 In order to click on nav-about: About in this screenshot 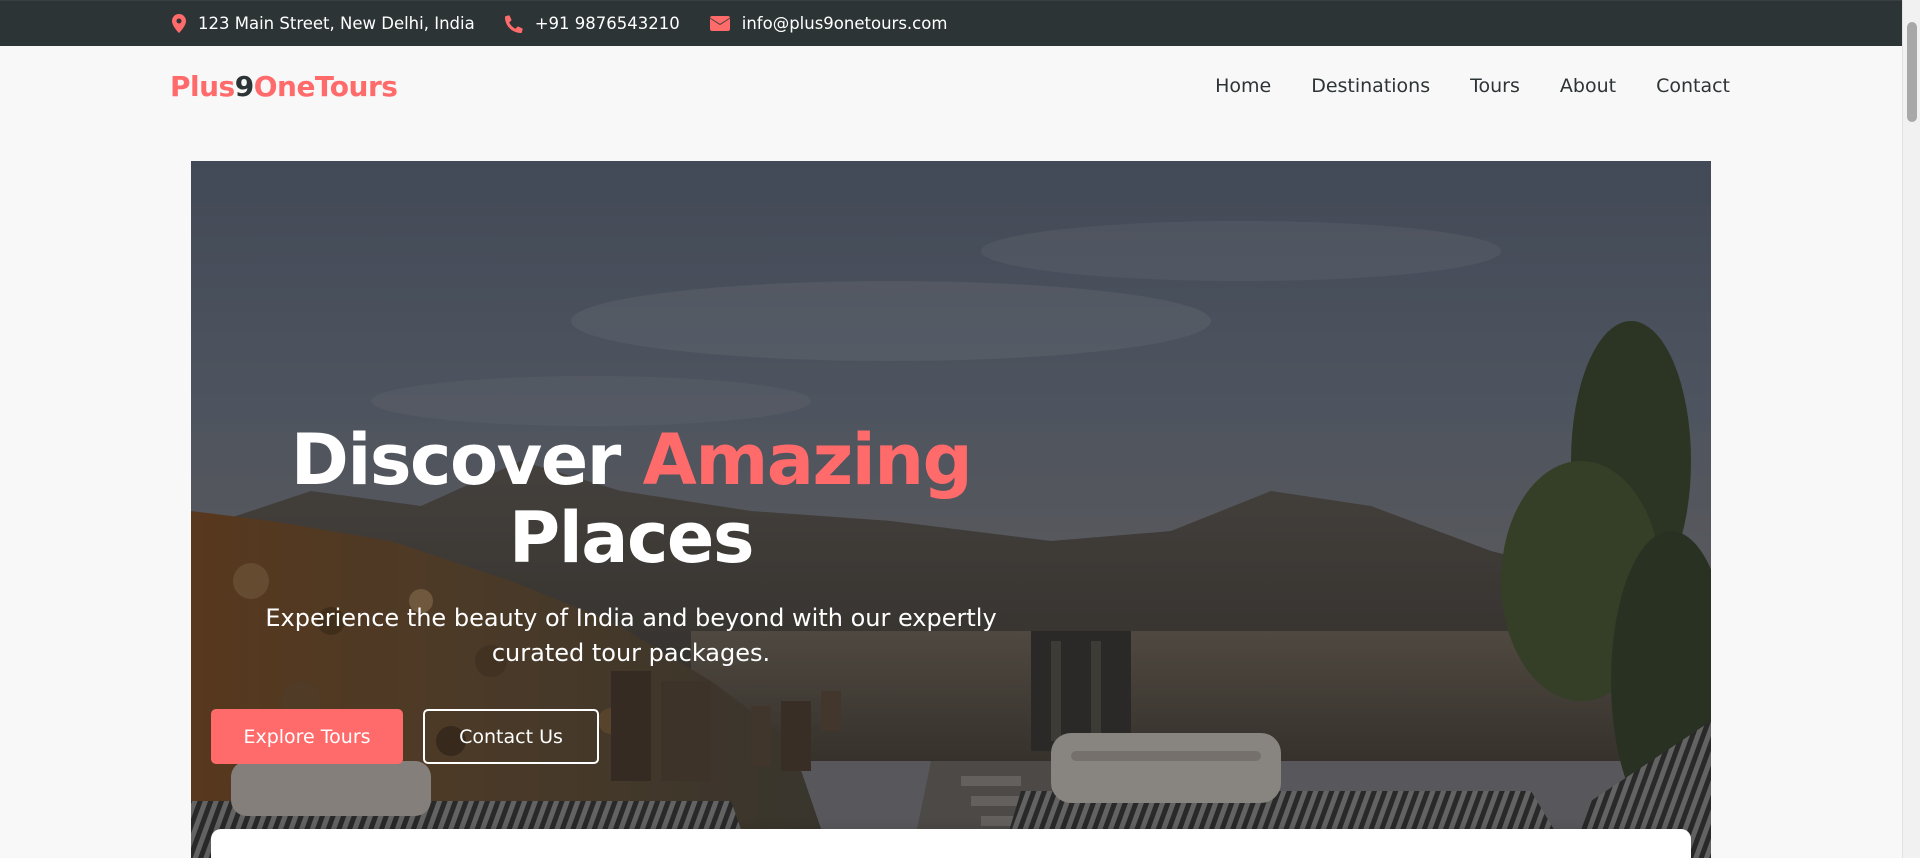, I will do `click(1588, 86)`.